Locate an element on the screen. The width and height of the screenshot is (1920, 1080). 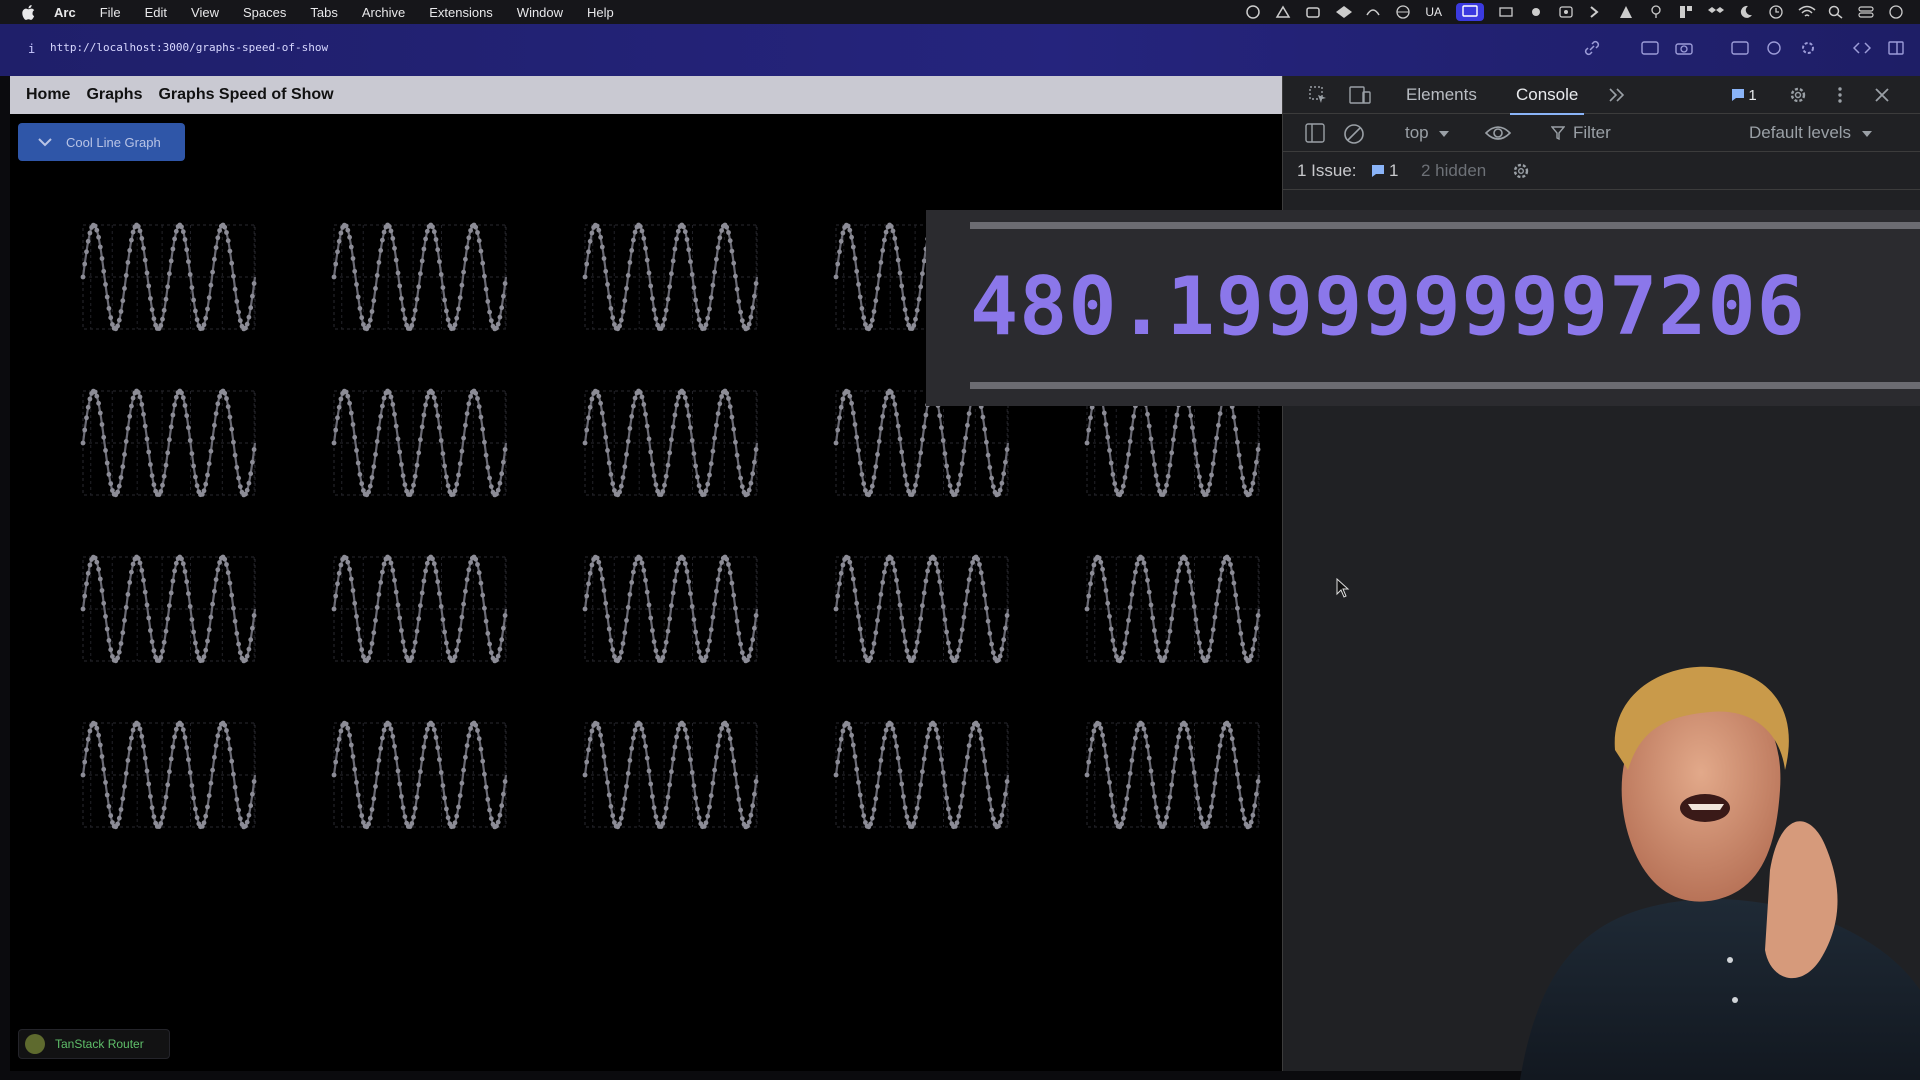
console-filter-input: Filter is located at coordinates (1581, 133).